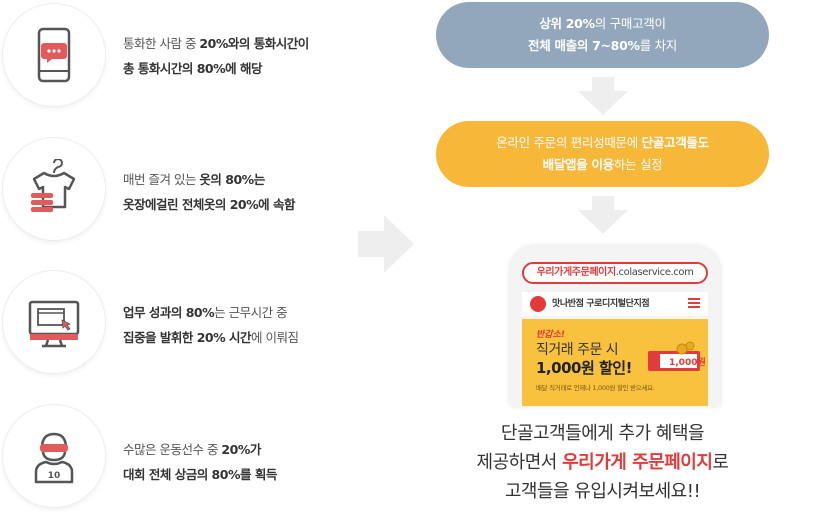  What do you see at coordinates (274, 337) in the screenshot?
I see `row-text-line2b: 에 이뤄짐` at bounding box center [274, 337].